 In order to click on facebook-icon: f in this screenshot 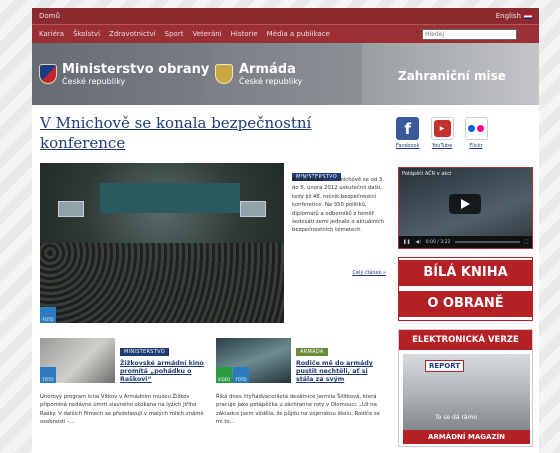, I will do `click(408, 128)`.